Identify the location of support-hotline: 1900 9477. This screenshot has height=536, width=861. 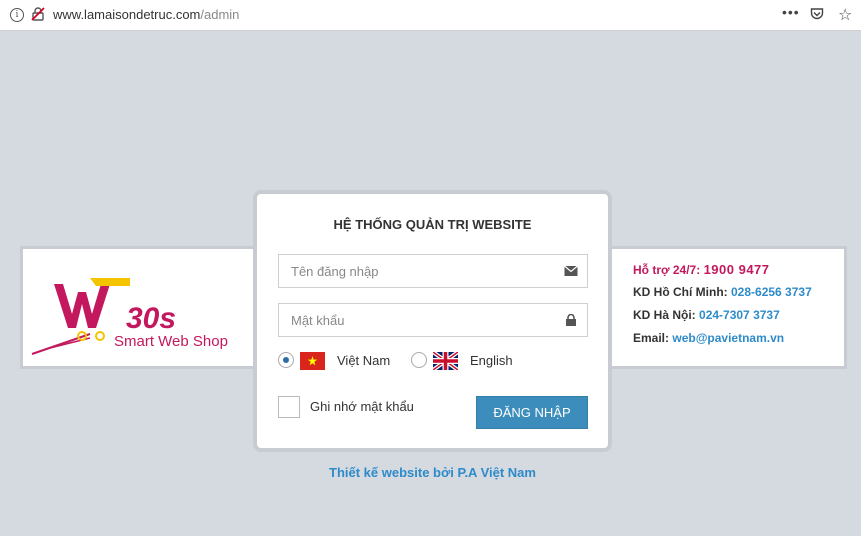
(737, 269).